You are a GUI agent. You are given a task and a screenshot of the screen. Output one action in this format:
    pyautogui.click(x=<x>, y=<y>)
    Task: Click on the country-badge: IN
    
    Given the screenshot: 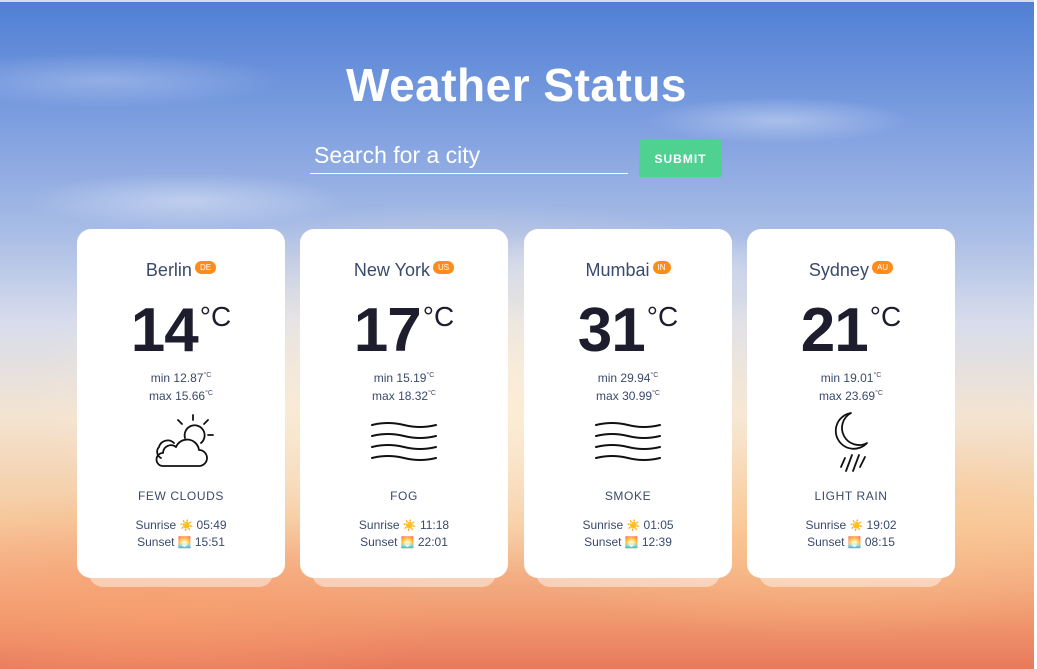 What is the action you would take?
    pyautogui.click(x=661, y=267)
    